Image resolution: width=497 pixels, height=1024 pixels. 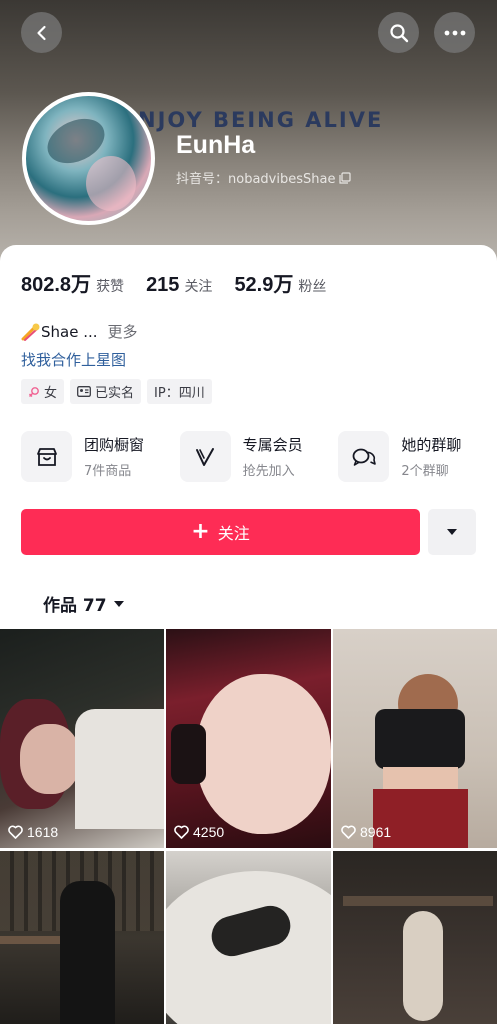 What do you see at coordinates (100, 456) in the screenshot?
I see `feature-shop-window: 团购橱窗 7件商品` at bounding box center [100, 456].